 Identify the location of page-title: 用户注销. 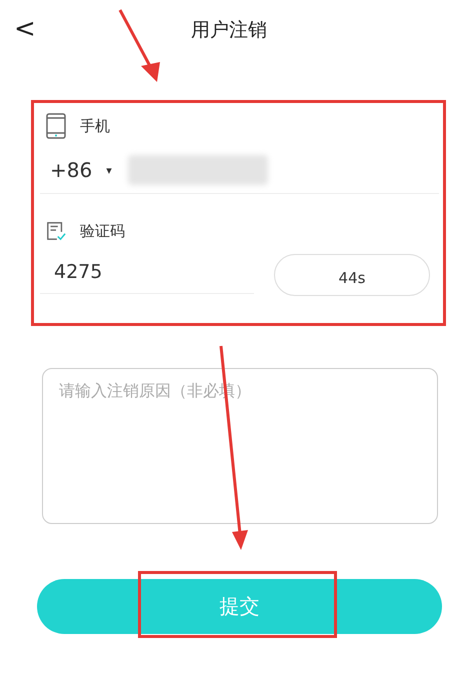
(229, 30).